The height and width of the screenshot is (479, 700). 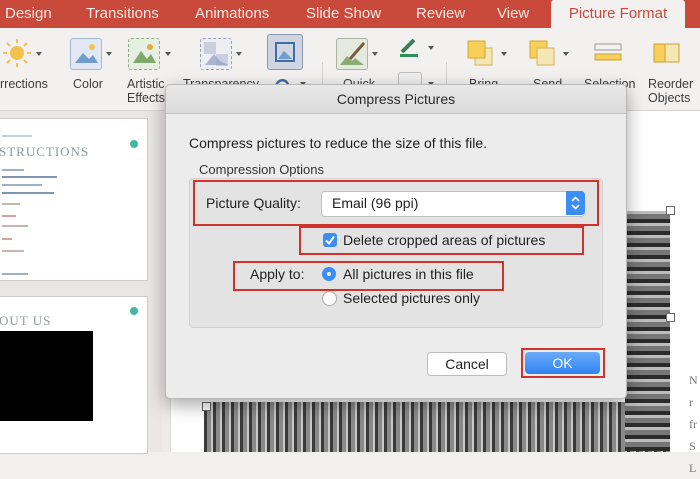 I want to click on bring-forward-icon, so click(x=480, y=53).